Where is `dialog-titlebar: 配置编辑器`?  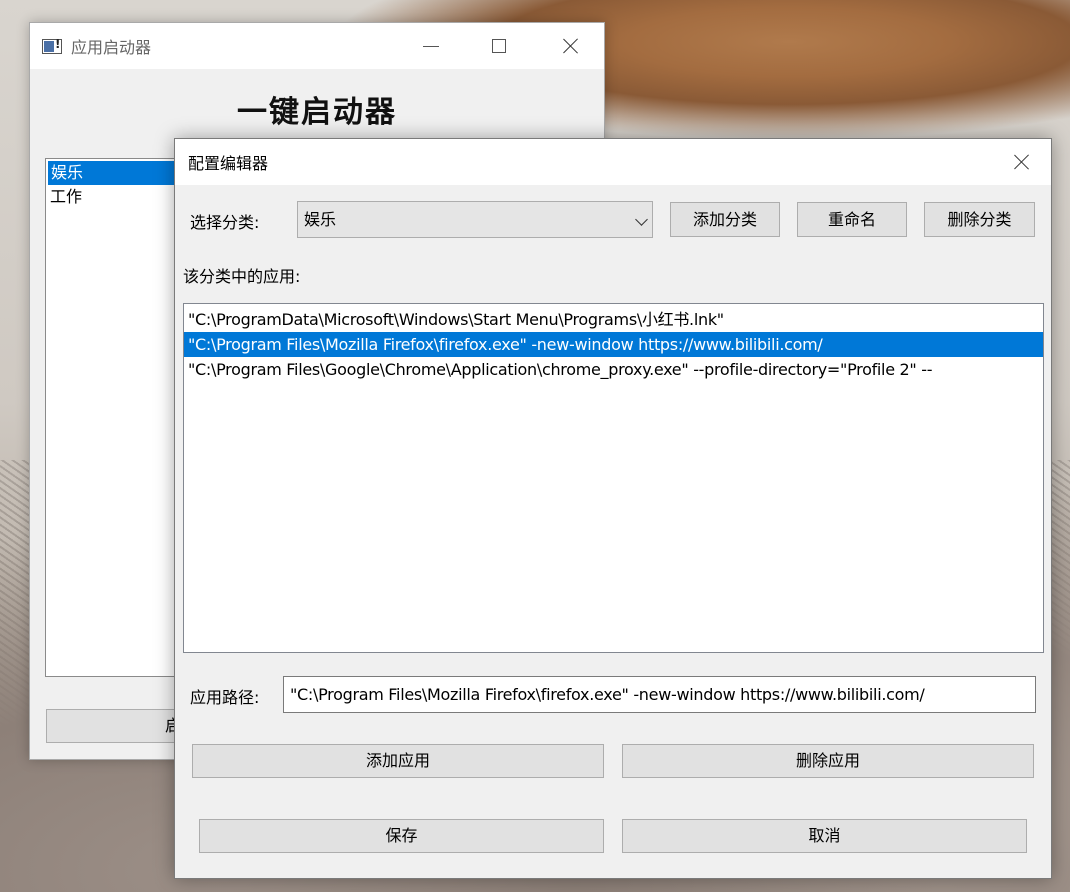
dialog-titlebar: 配置编辑器 is located at coordinates (613, 162).